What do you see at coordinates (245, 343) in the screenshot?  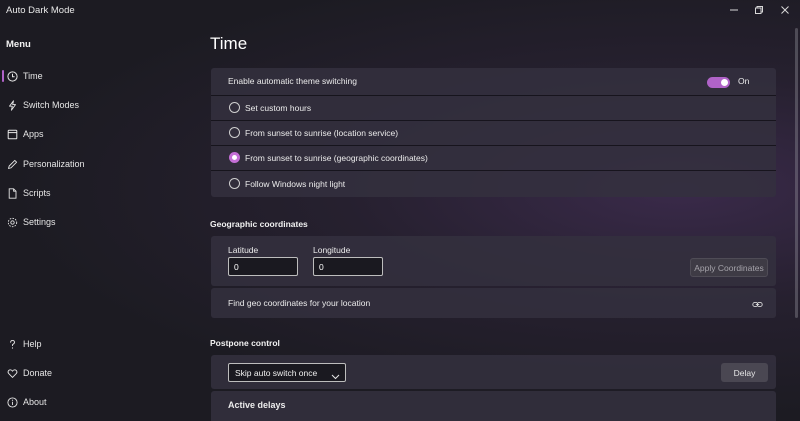 I see `postpone-section-title: Postpone control` at bounding box center [245, 343].